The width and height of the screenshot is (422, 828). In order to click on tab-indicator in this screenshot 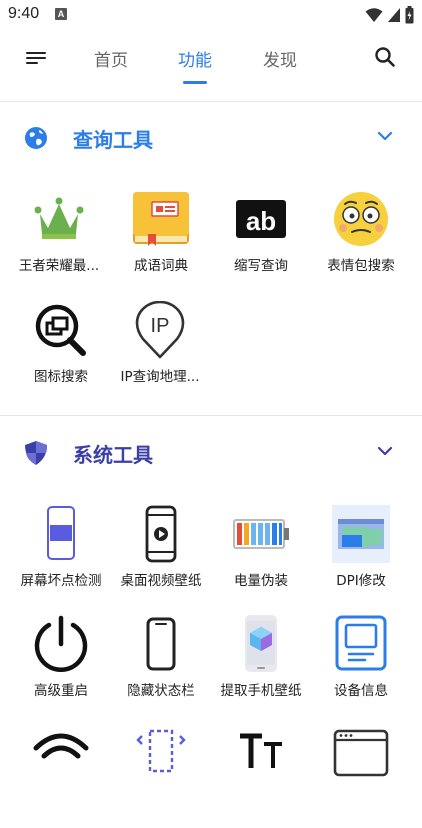, I will do `click(195, 82)`.